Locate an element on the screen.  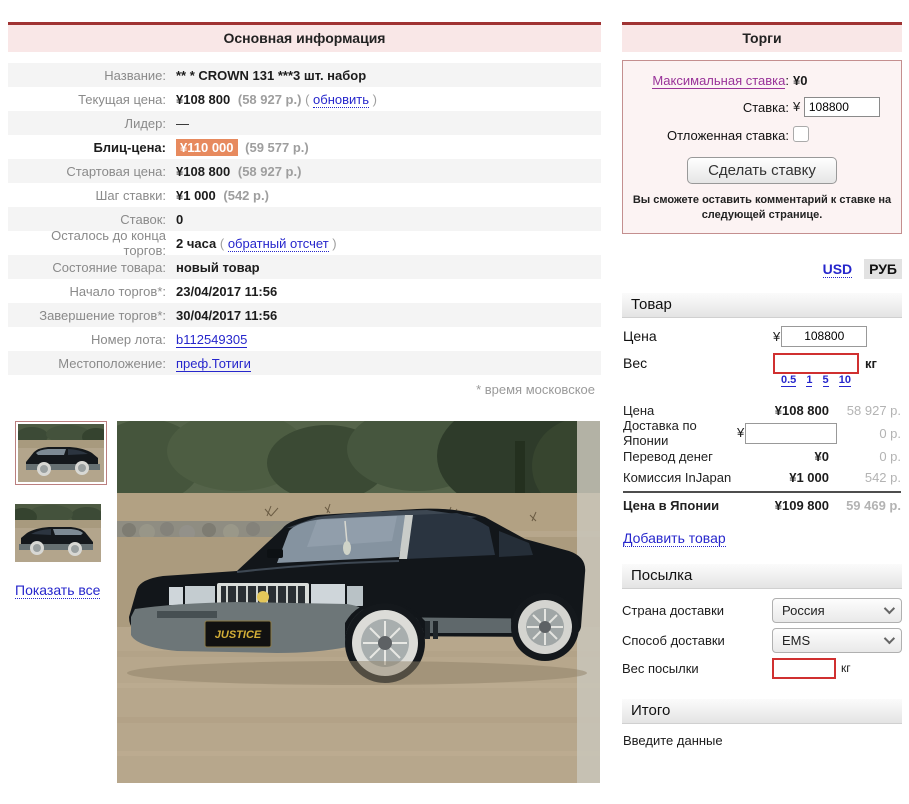
tab-usd: USD is located at coordinates (837, 269).